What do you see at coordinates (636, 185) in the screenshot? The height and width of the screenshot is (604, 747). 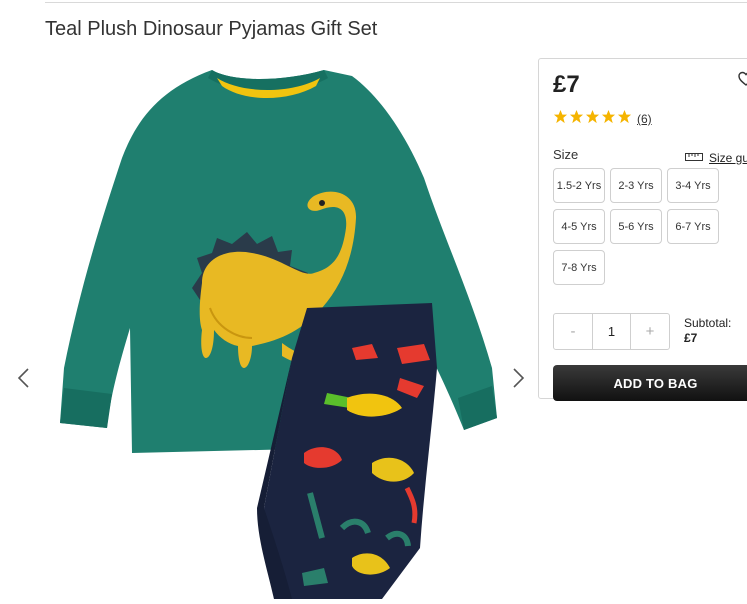 I see `size-option: 2-3 Yrs` at bounding box center [636, 185].